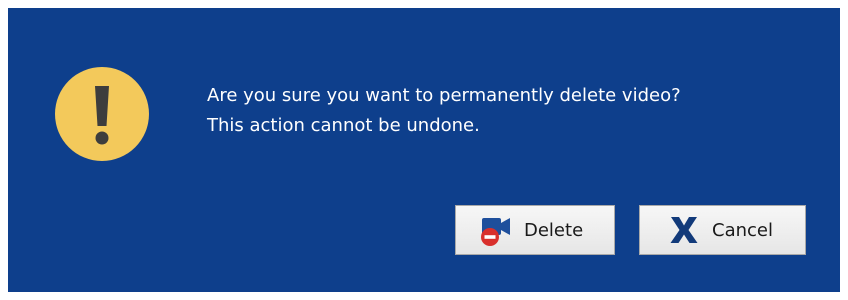 The height and width of the screenshot is (300, 848). What do you see at coordinates (497, 230) in the screenshot?
I see `delete-video-icon` at bounding box center [497, 230].